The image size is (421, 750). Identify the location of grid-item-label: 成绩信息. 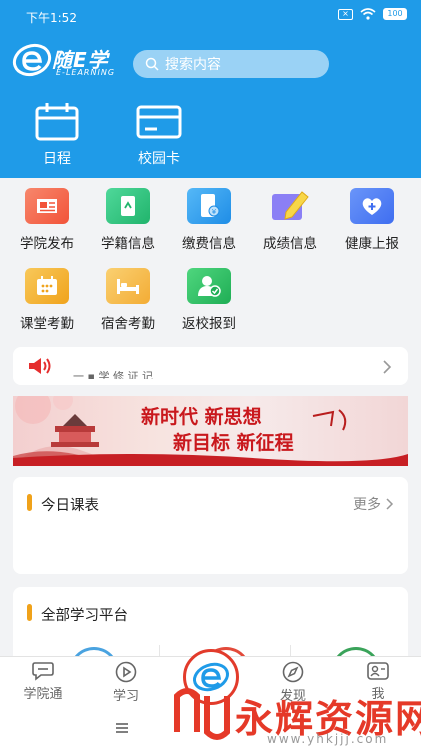
(290, 244).